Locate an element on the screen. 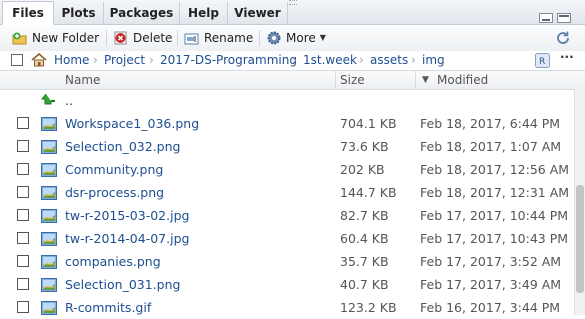 This screenshot has width=585, height=319. new-folder-icon is located at coordinates (20, 38).